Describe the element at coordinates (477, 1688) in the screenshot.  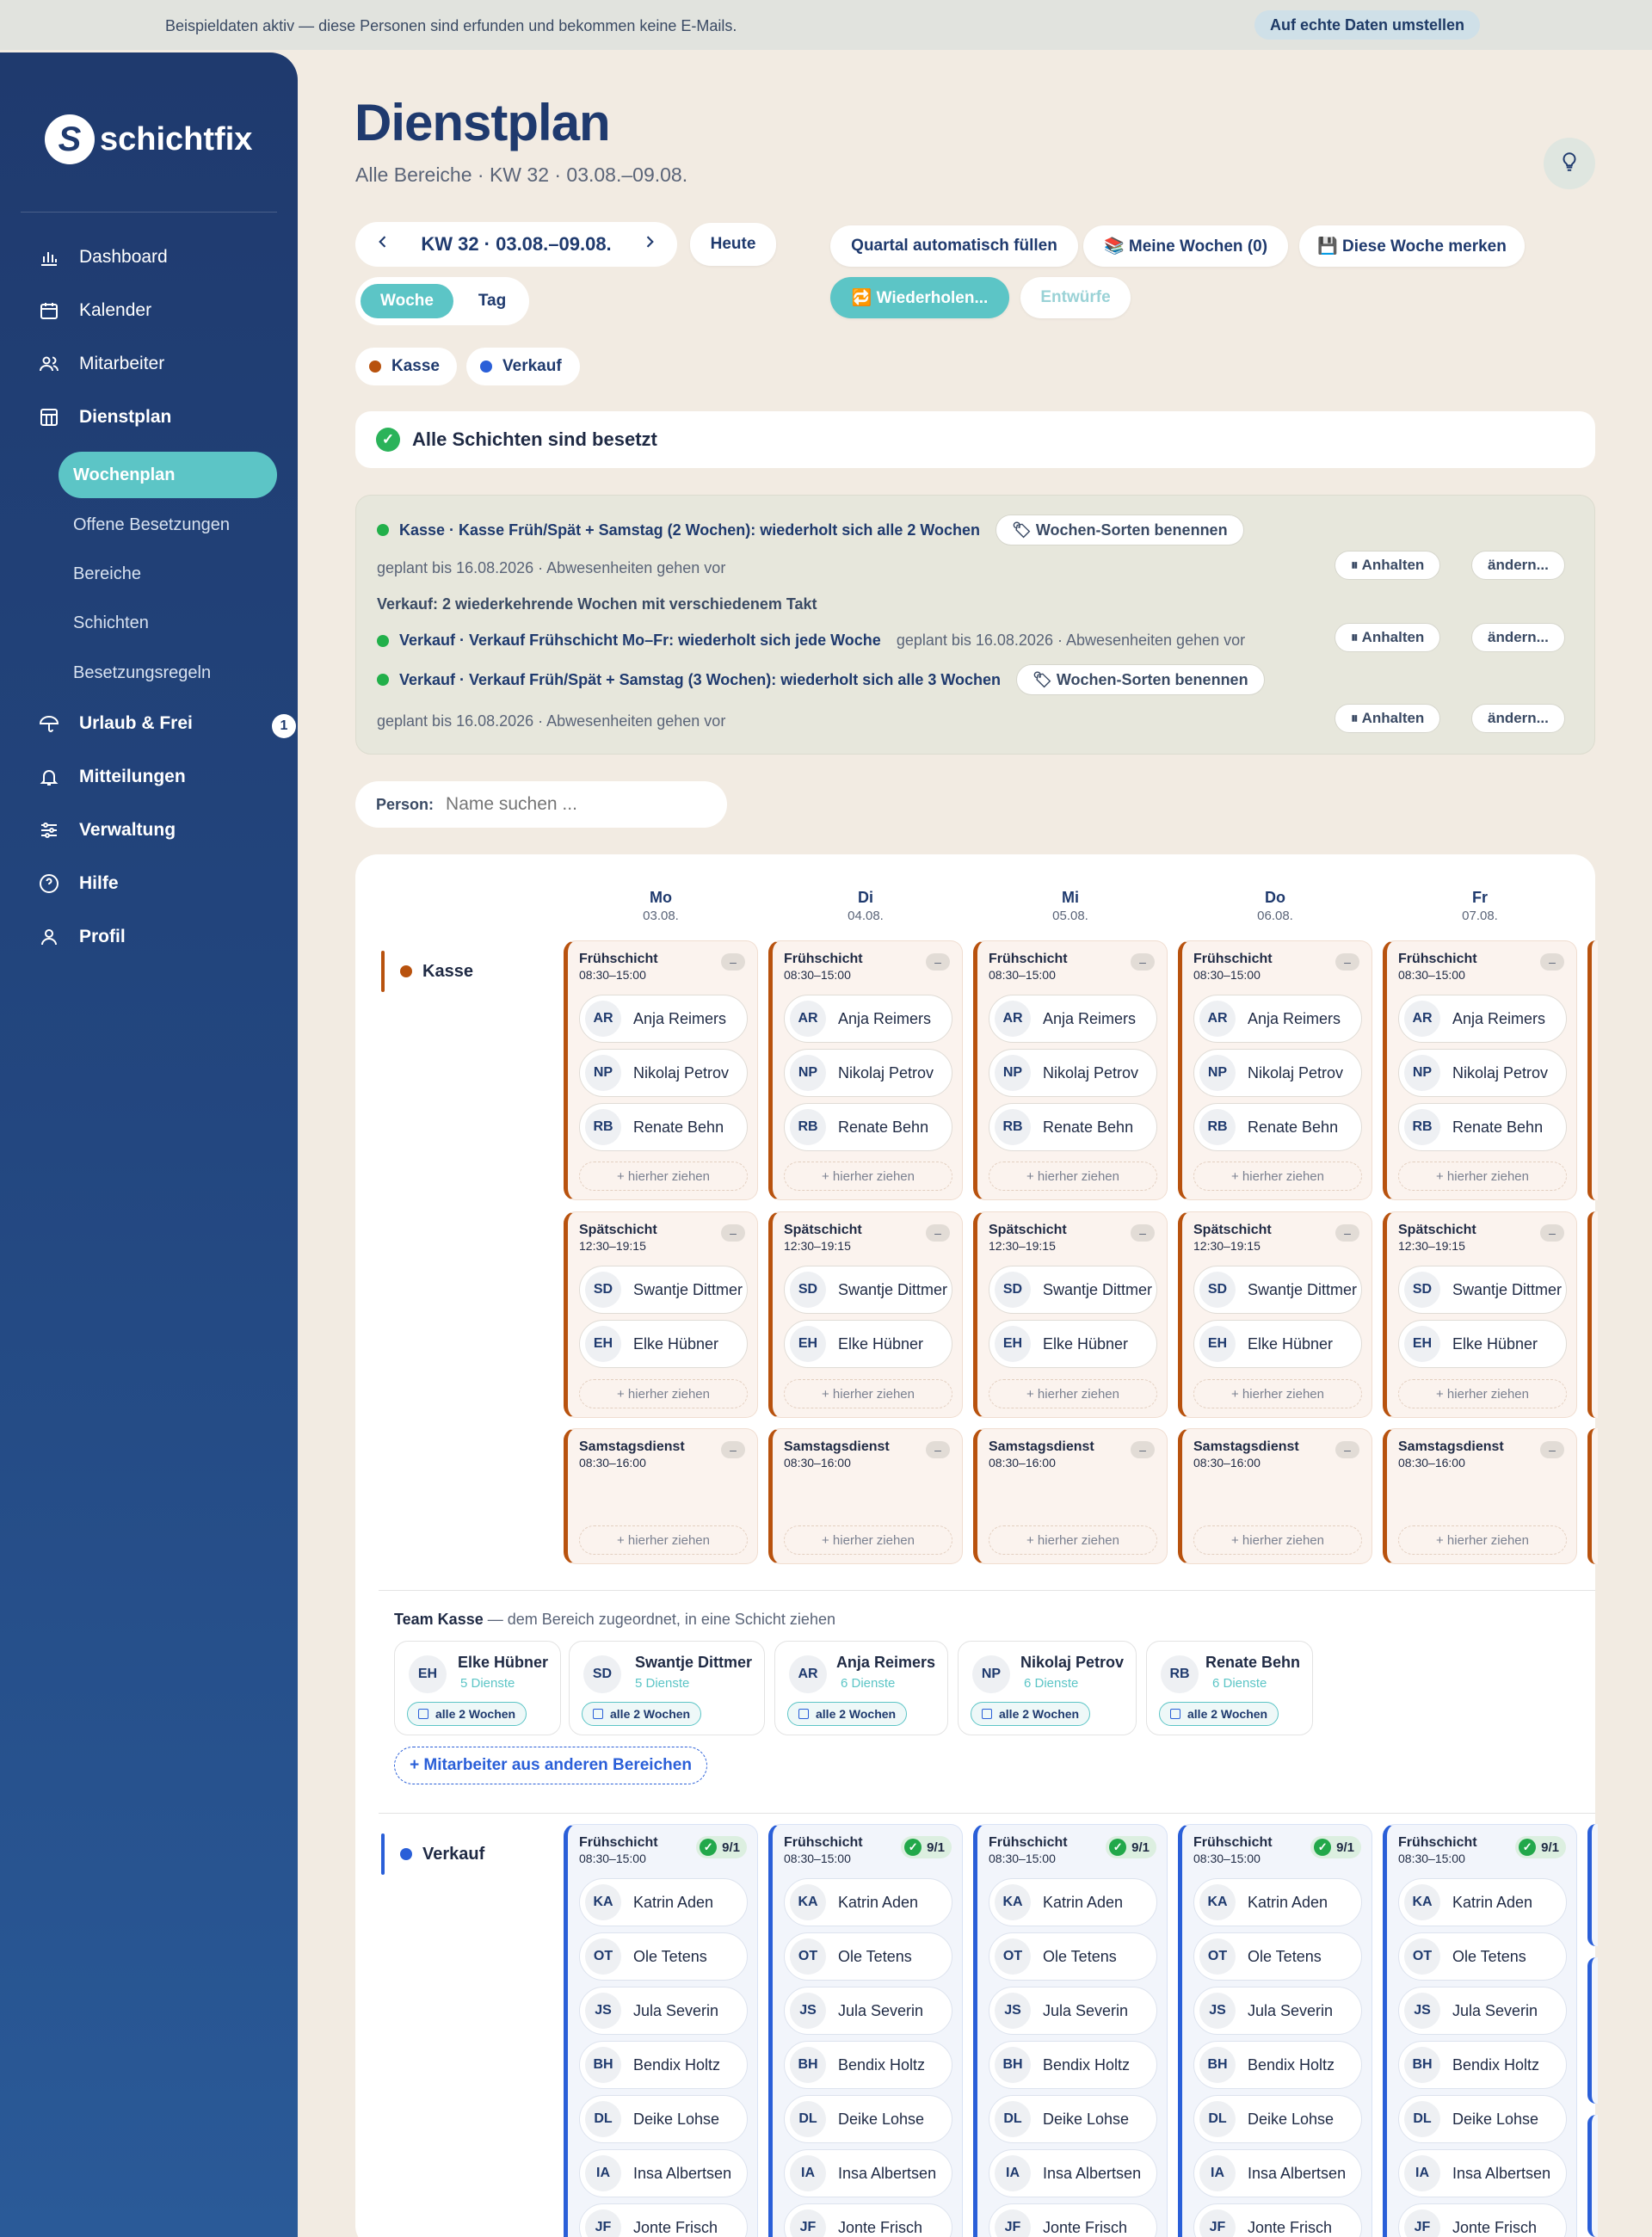
I see `team-member-card: EH Elke Hübner 5 Dienste alle 2 Wochen` at that location.